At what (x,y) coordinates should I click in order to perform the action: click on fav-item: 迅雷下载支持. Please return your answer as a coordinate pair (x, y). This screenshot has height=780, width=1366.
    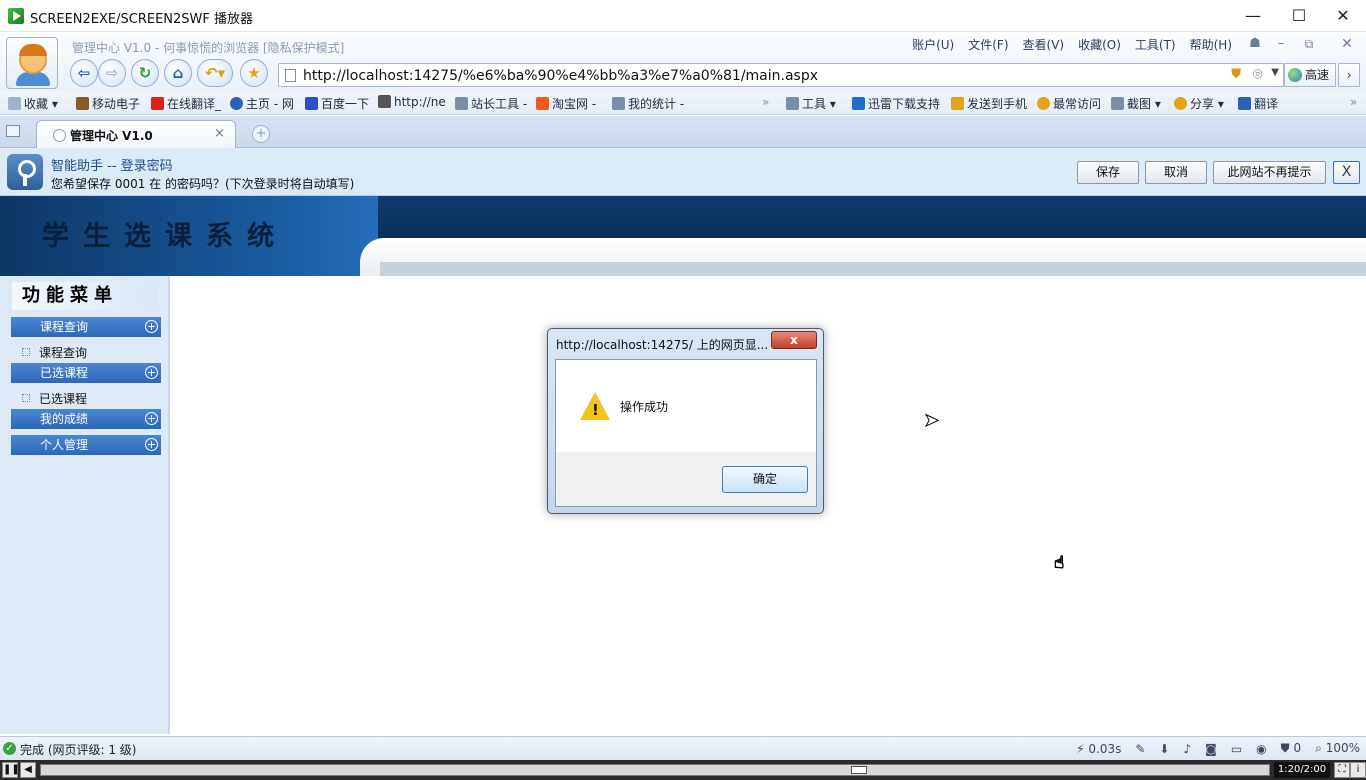
    Looking at the image, I should click on (896, 103).